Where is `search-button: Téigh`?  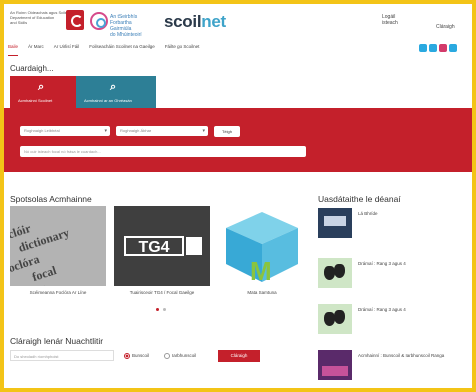
search-button: Téigh is located at coordinates (227, 131).